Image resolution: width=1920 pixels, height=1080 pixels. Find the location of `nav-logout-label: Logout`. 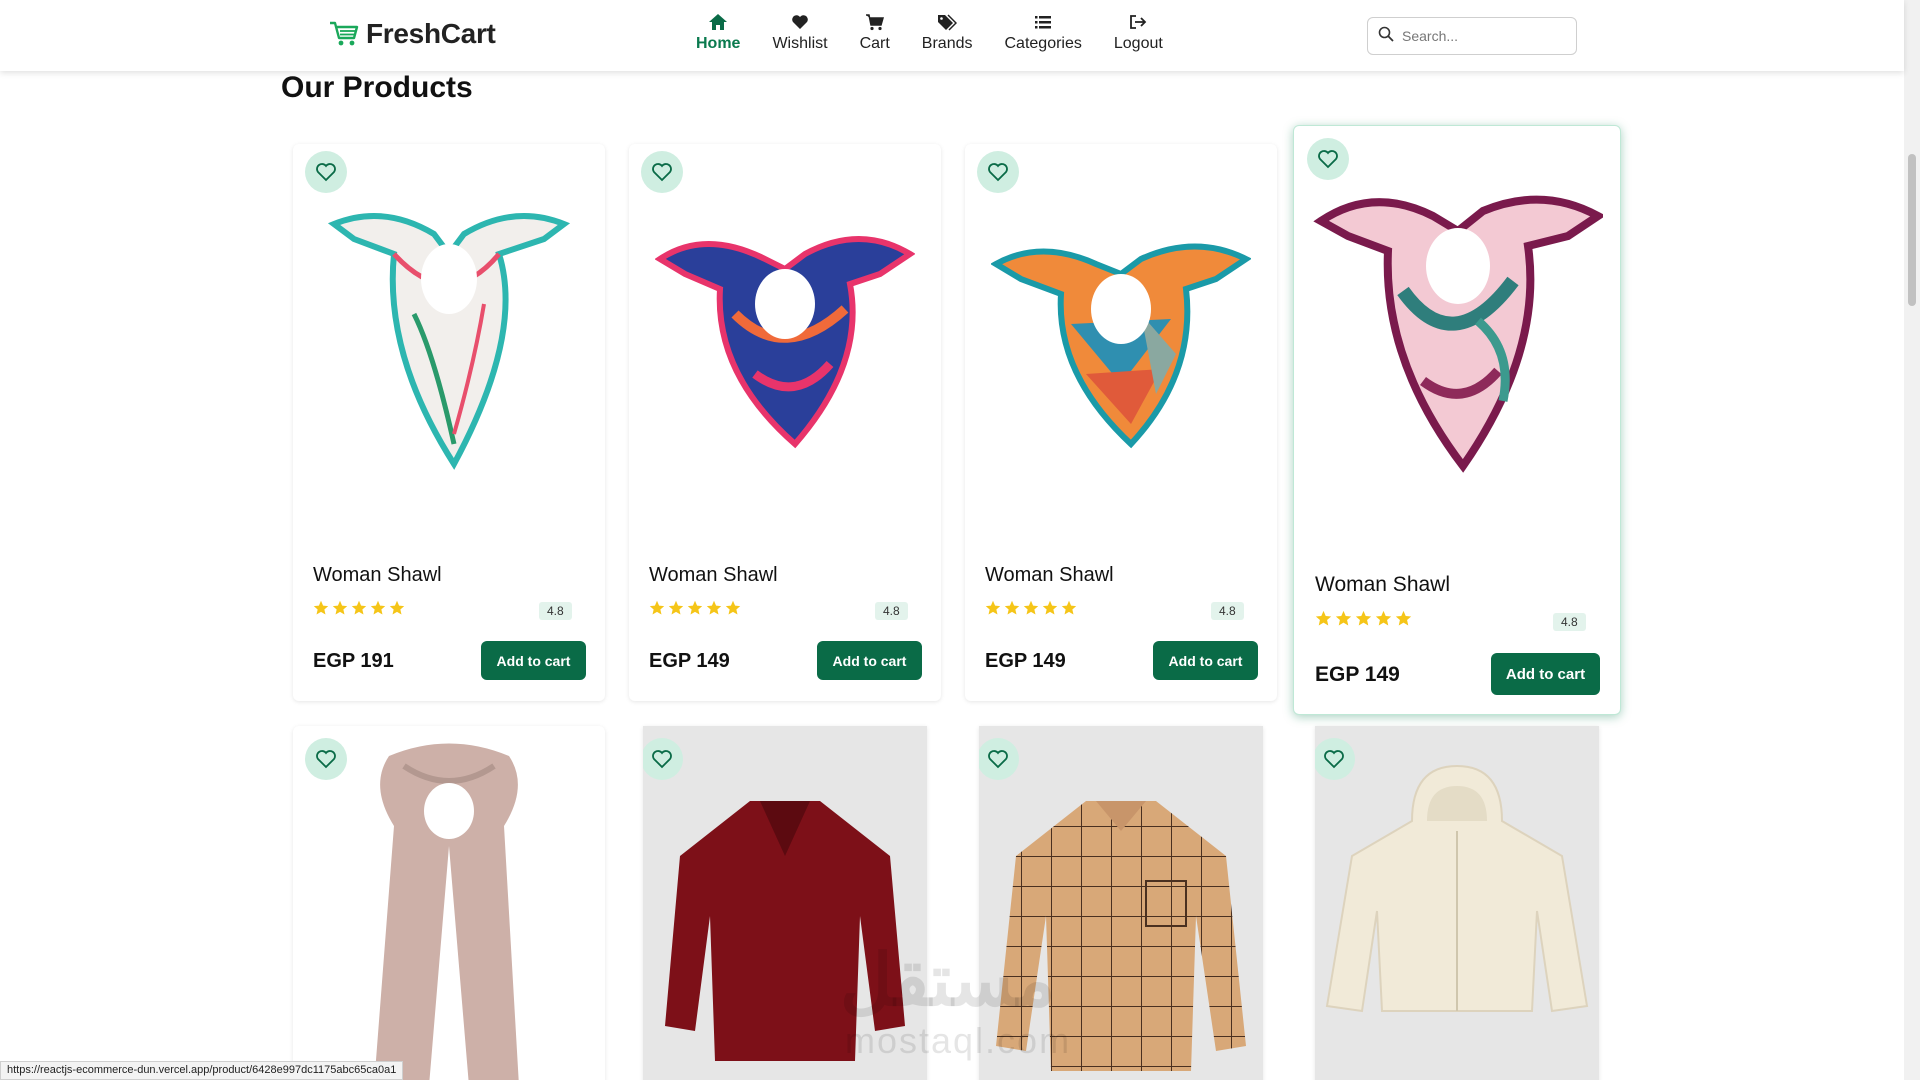

nav-logout-label: Logout is located at coordinates (1138, 43).